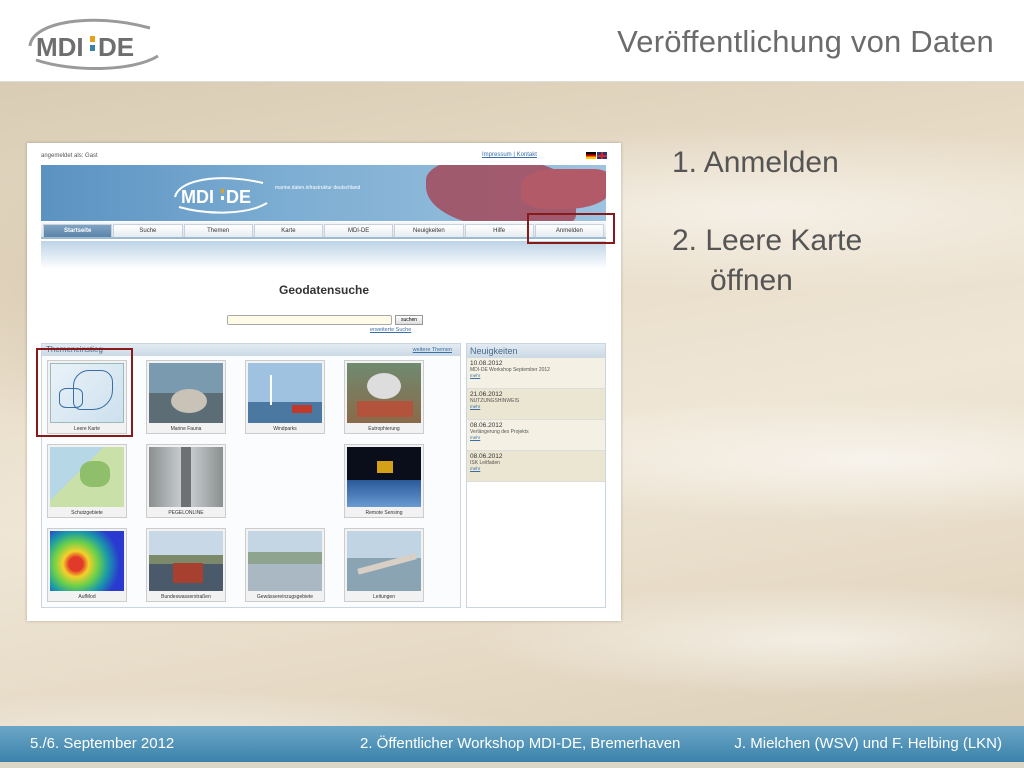 The height and width of the screenshot is (768, 1024). What do you see at coordinates (384, 393) in the screenshot?
I see `buoy-photo` at bounding box center [384, 393].